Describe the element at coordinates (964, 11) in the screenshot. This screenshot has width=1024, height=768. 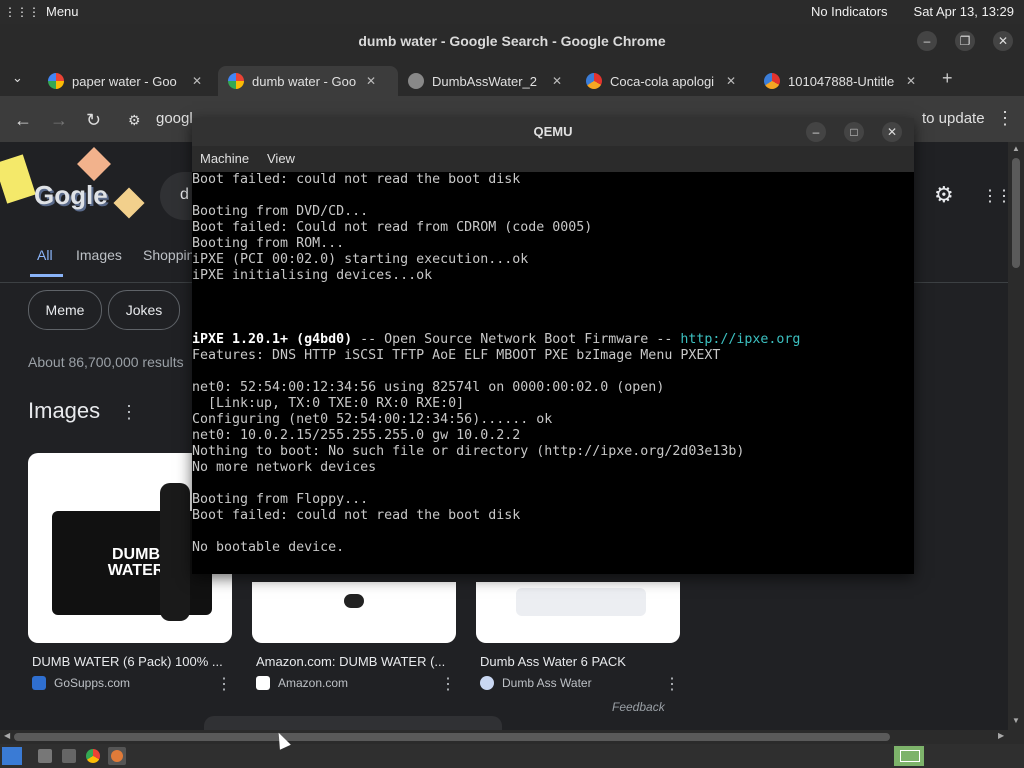
I see `clock: Sat Apr 13, 13:29` at that location.